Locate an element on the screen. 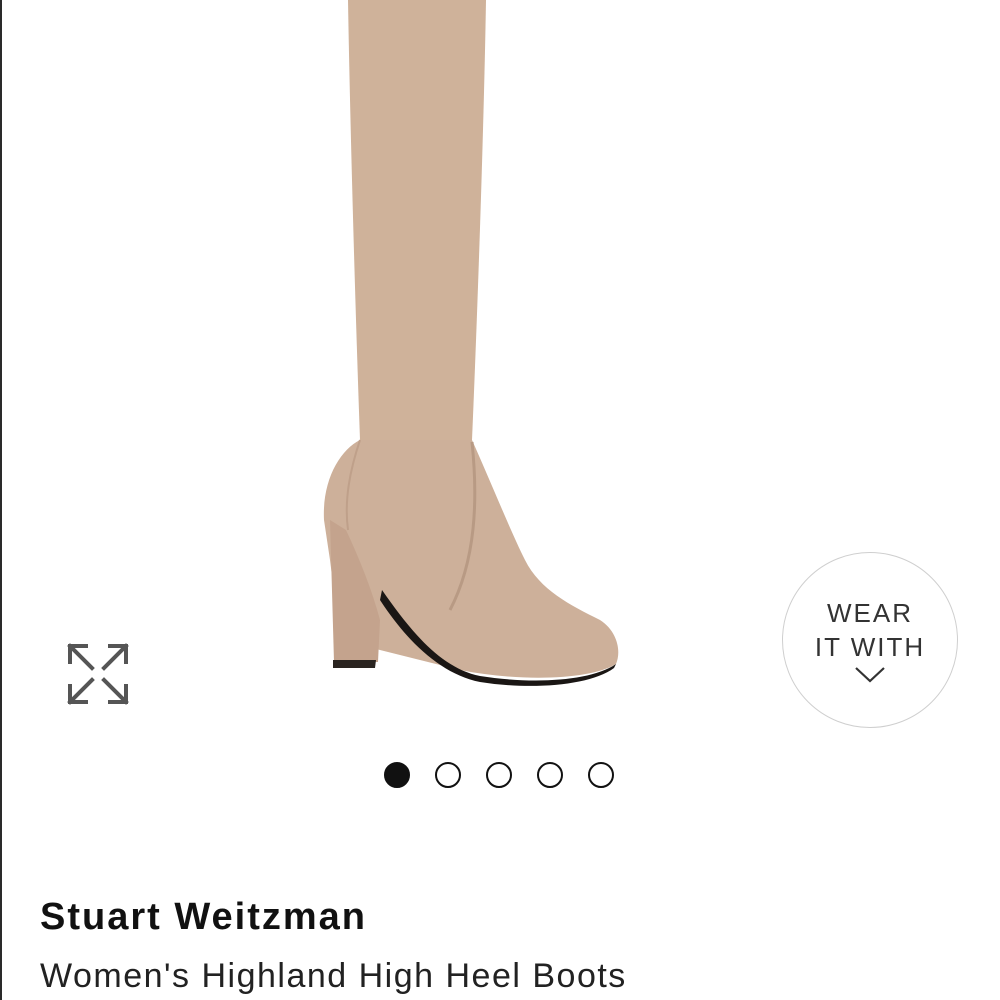 This screenshot has width=1000, height=1000. left-divider is located at coordinates (1, 500).